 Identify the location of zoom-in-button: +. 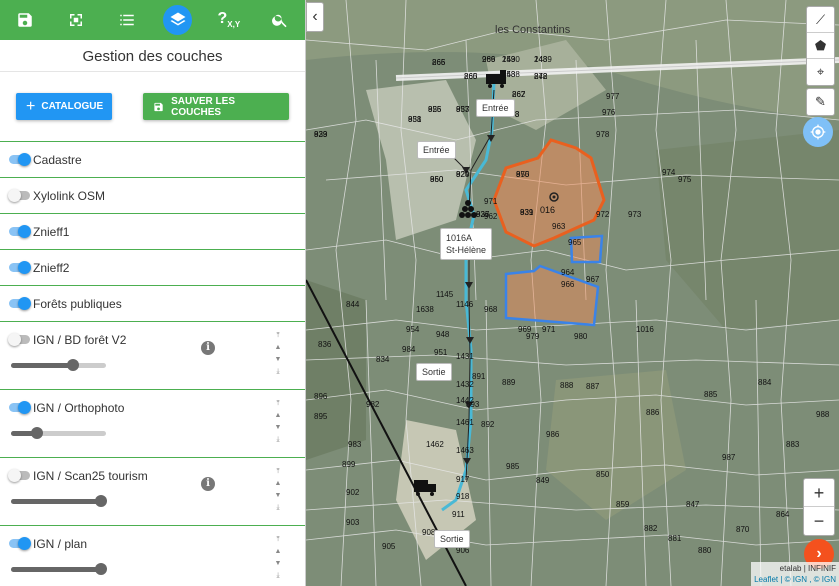
(819, 493).